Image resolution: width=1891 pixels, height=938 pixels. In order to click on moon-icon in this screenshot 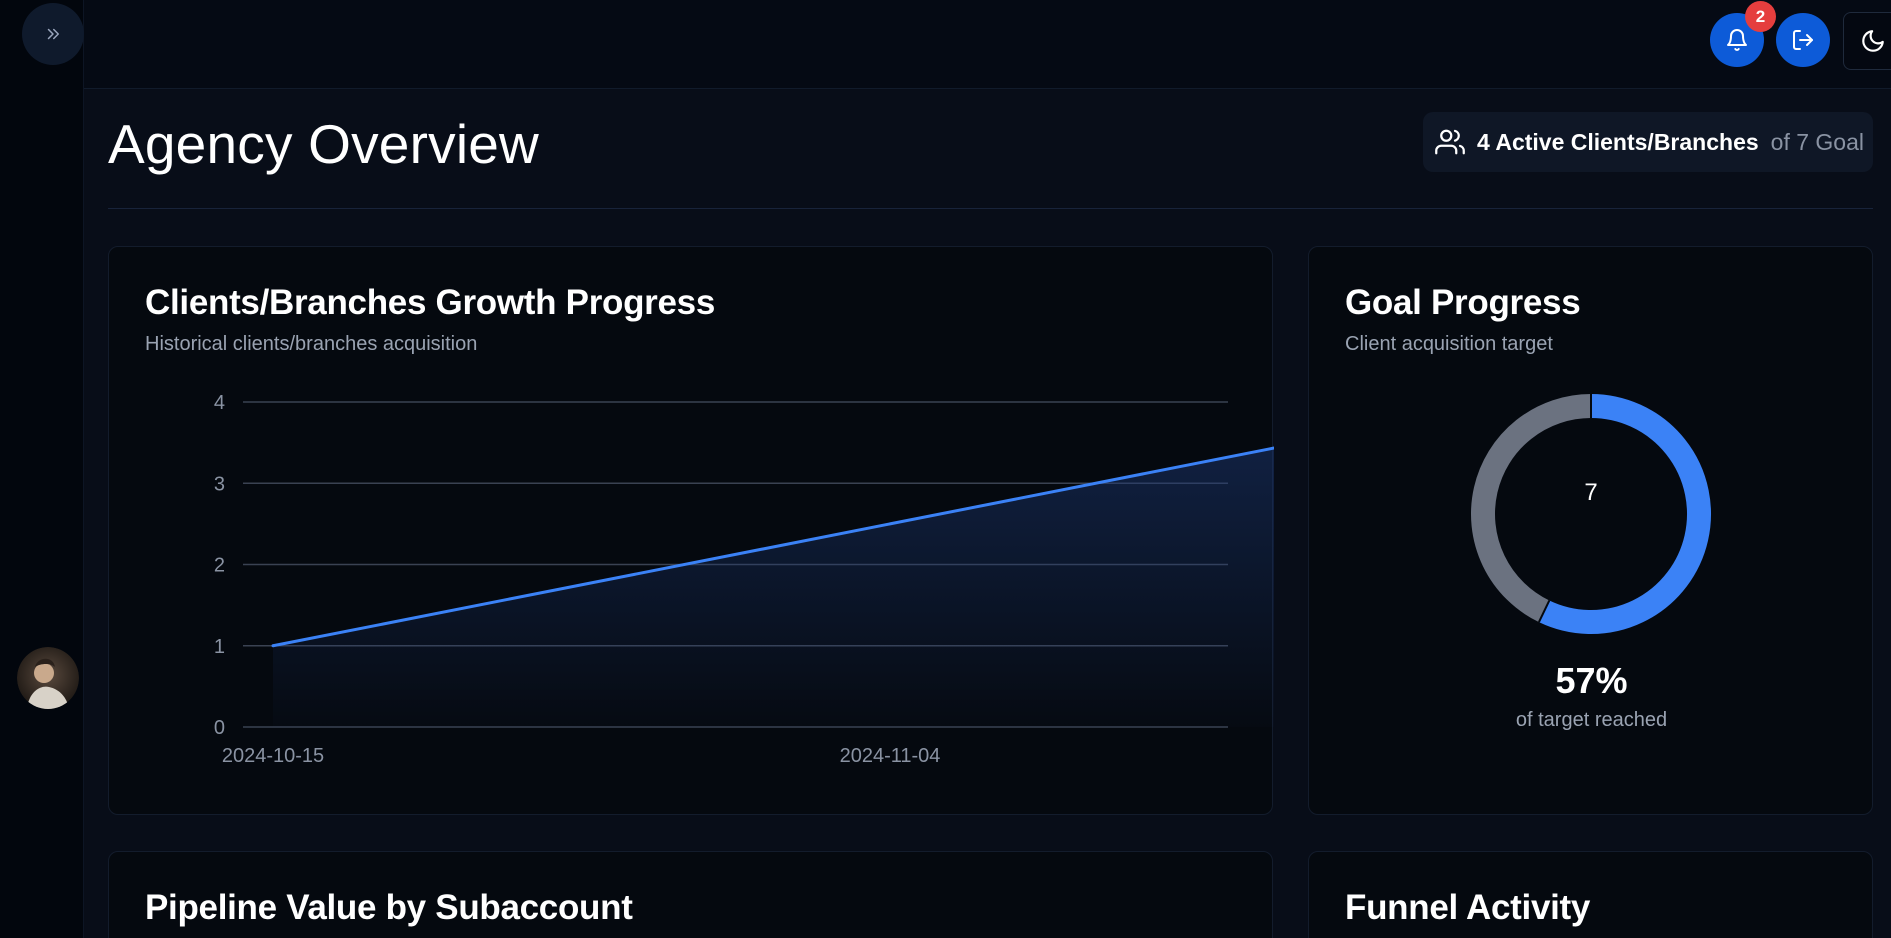, I will do `click(1873, 41)`.